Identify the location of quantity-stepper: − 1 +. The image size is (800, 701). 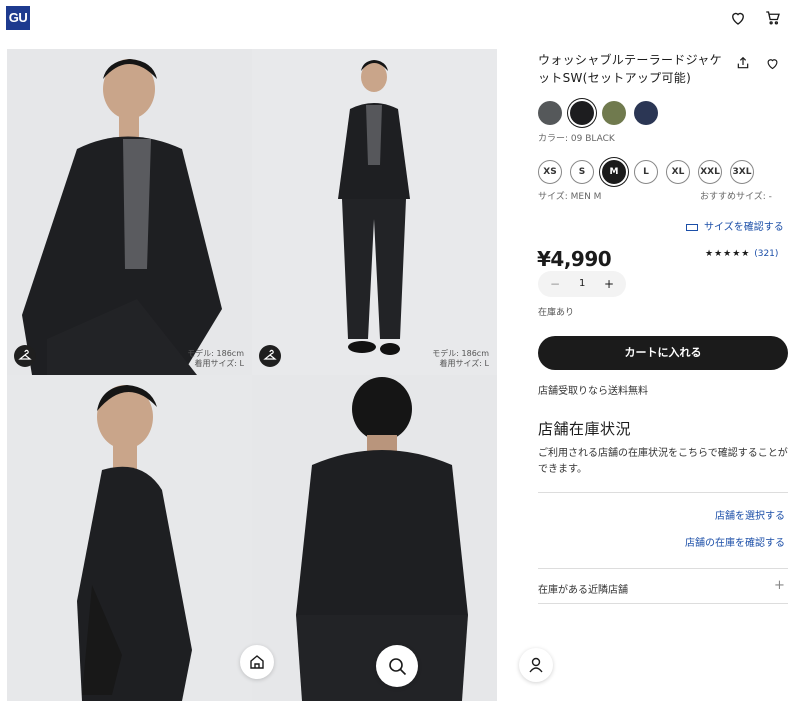
(582, 284).